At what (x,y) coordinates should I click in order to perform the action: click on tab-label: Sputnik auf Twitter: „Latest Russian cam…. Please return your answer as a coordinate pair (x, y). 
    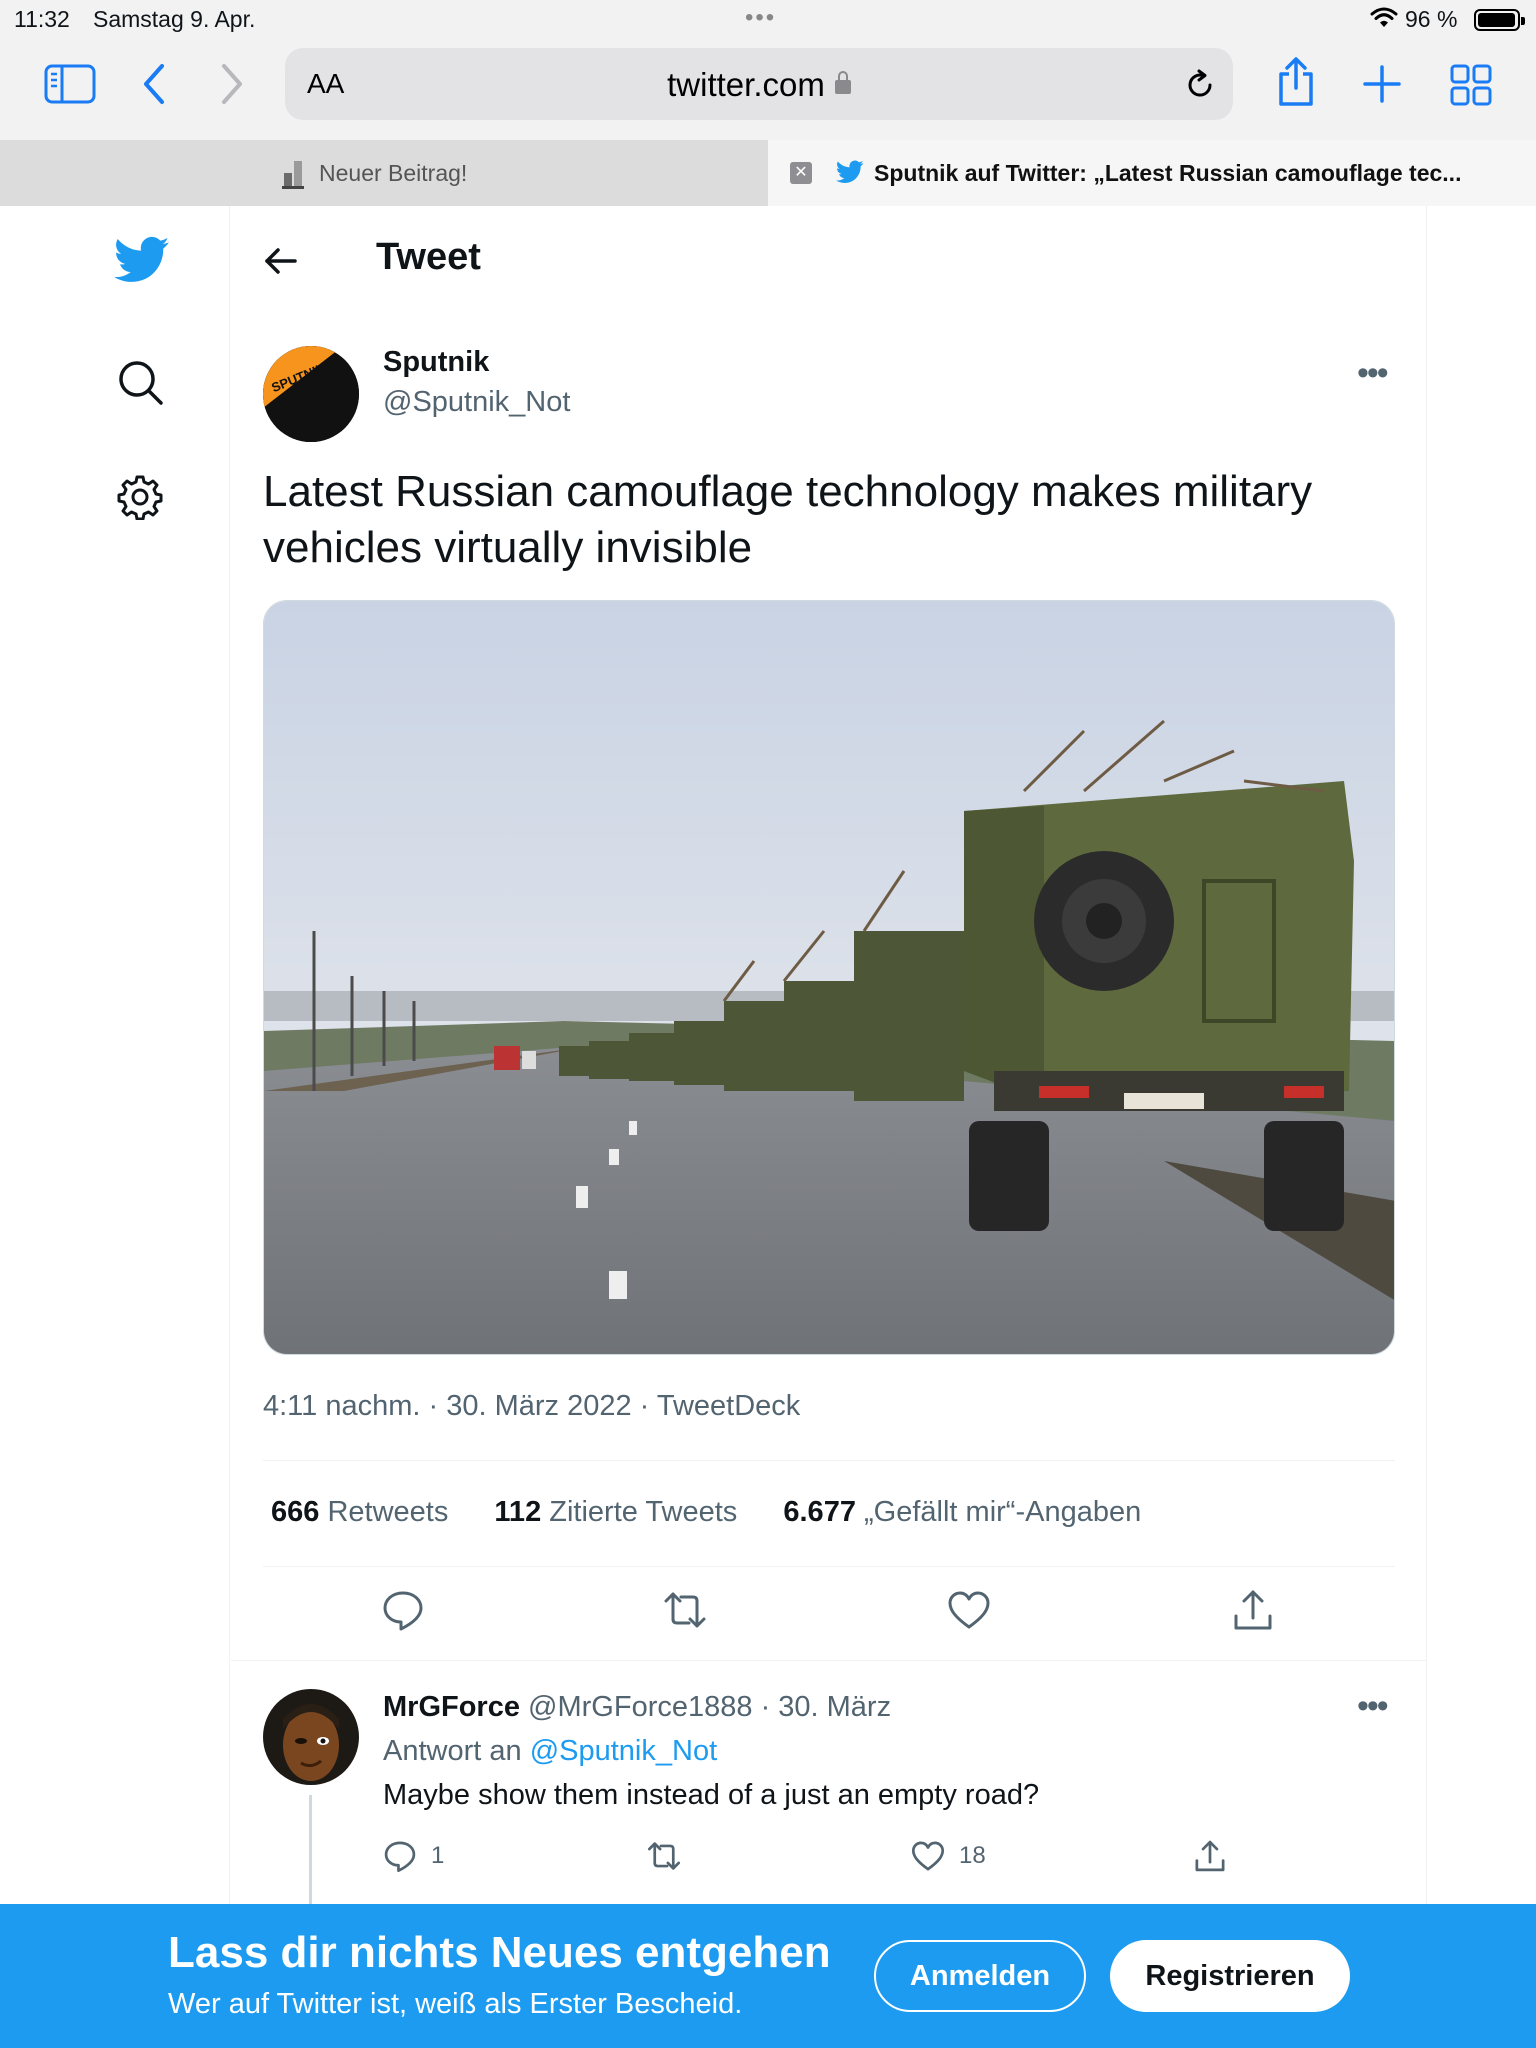
    Looking at the image, I should click on (1168, 173).